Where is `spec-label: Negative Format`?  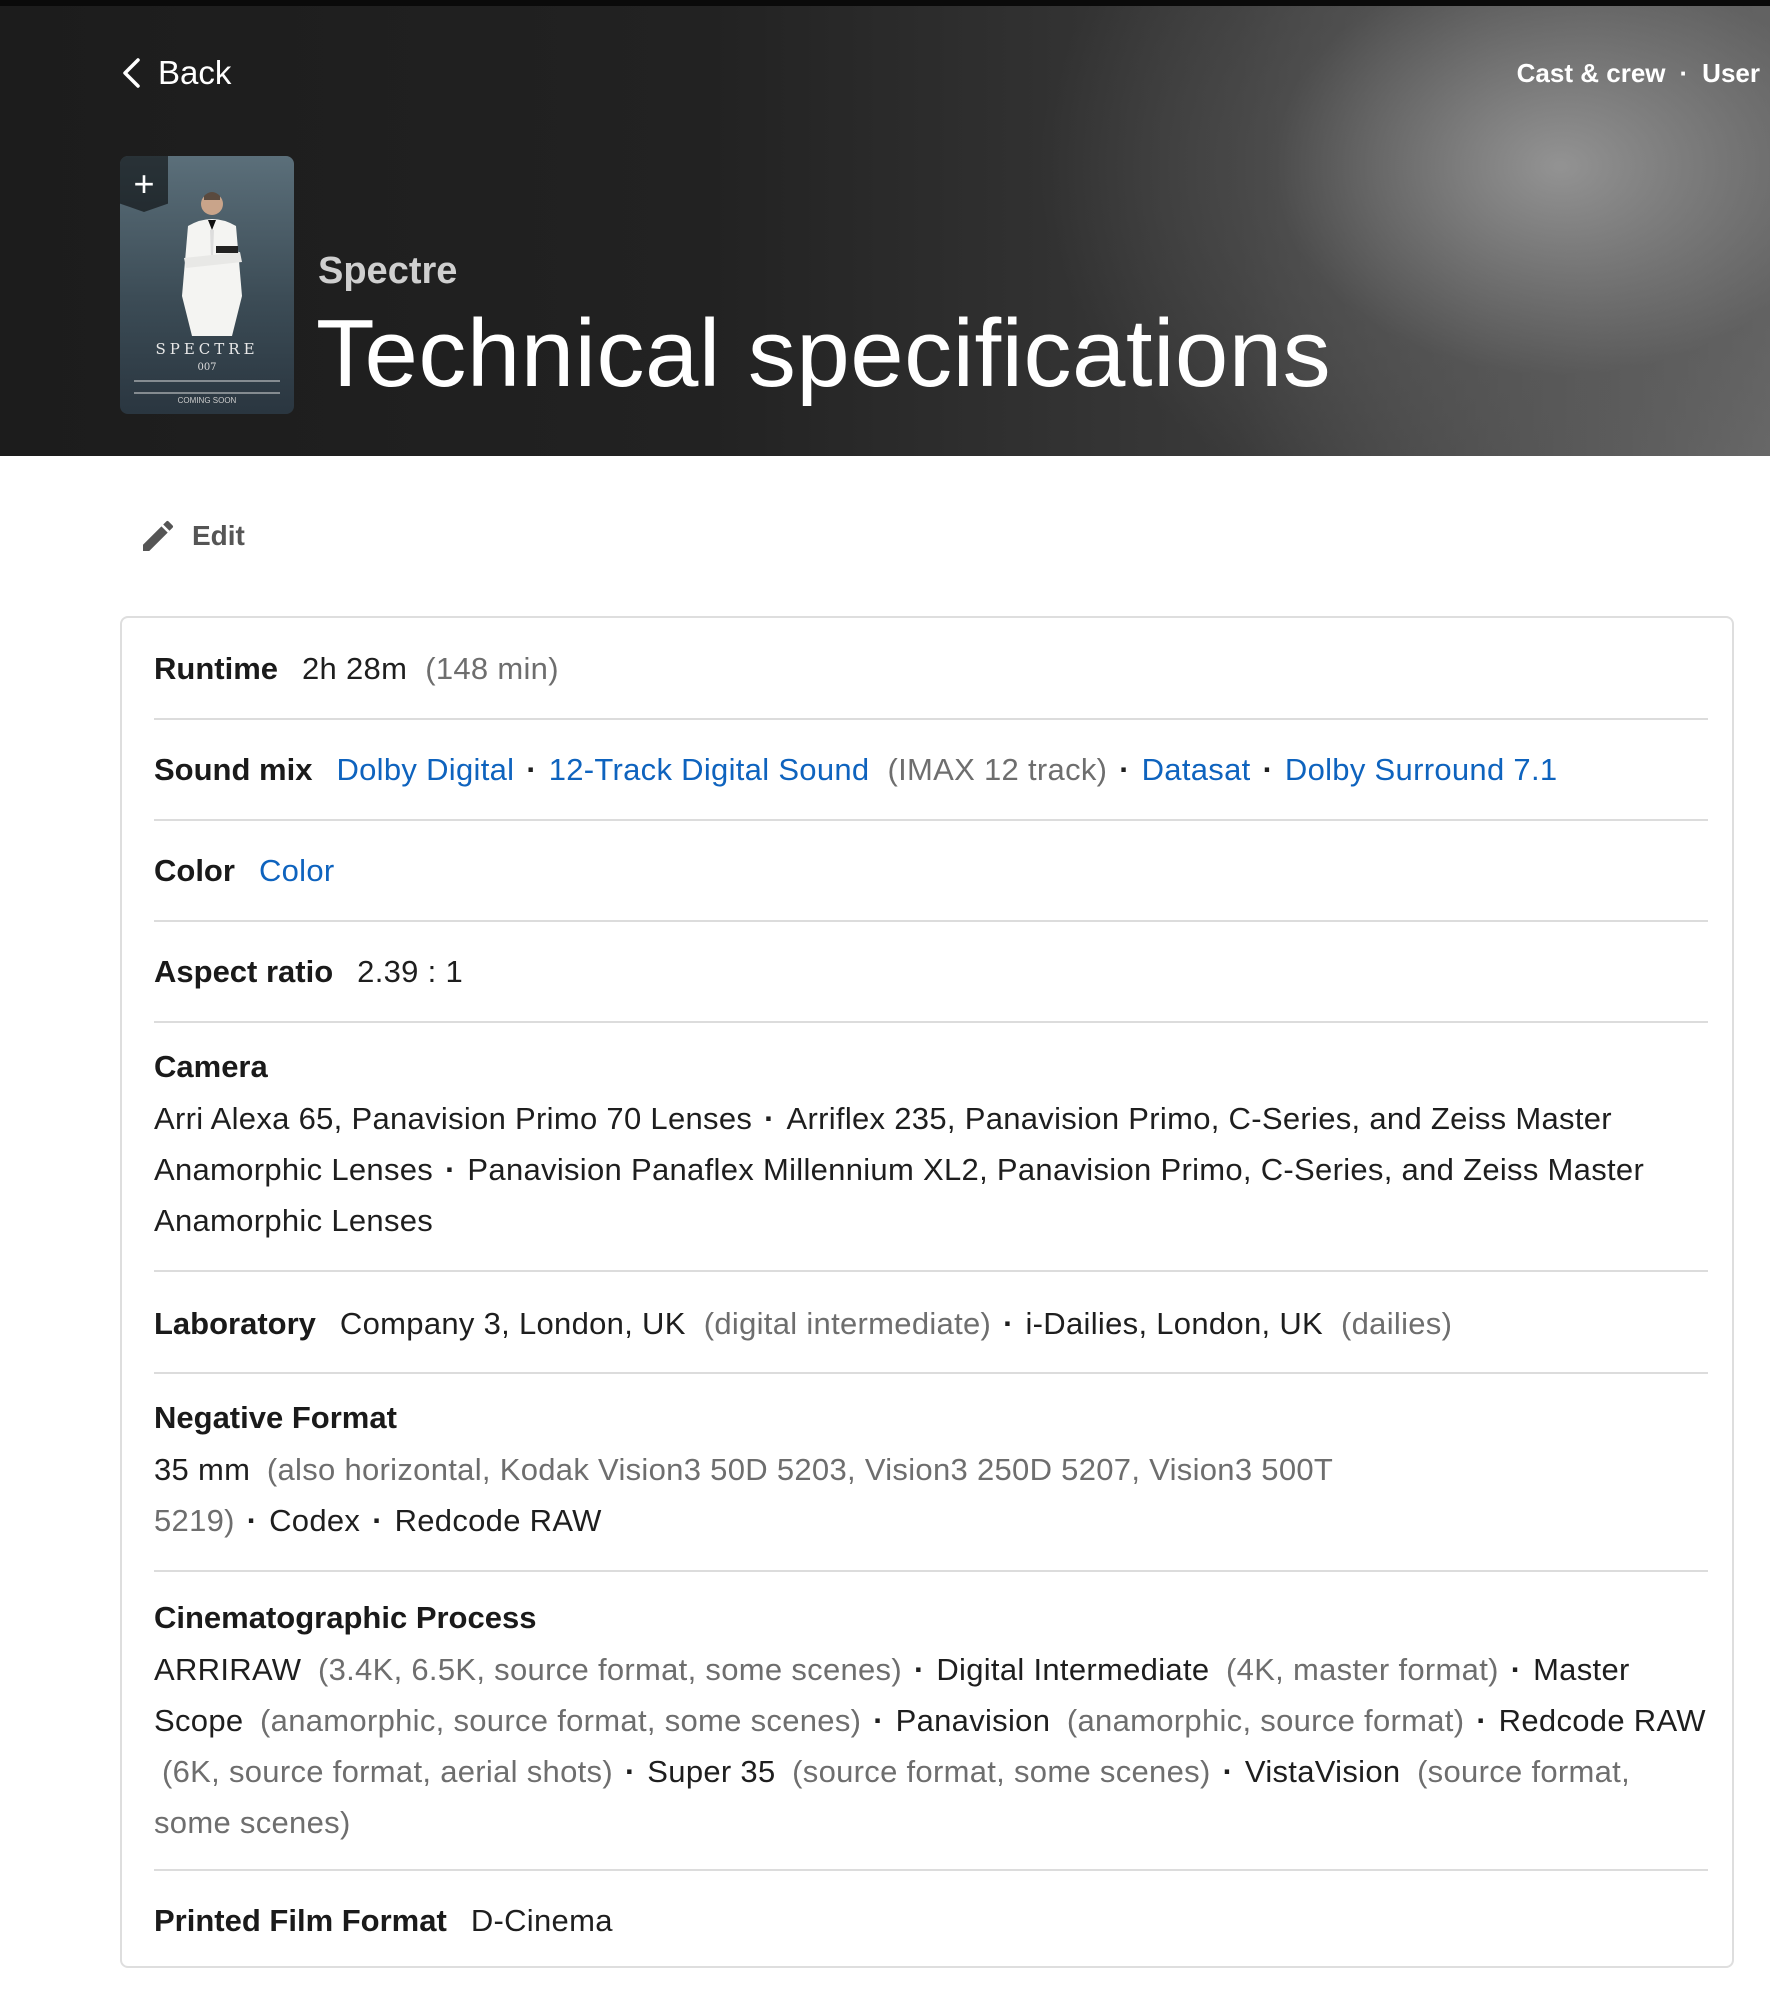
spec-label: Negative Format is located at coordinates (275, 1417).